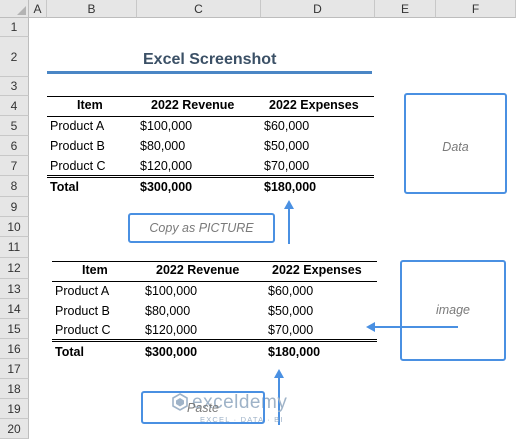 The width and height of the screenshot is (516, 439). What do you see at coordinates (166, 187) in the screenshot?
I see `total-revenue: $300,000` at bounding box center [166, 187].